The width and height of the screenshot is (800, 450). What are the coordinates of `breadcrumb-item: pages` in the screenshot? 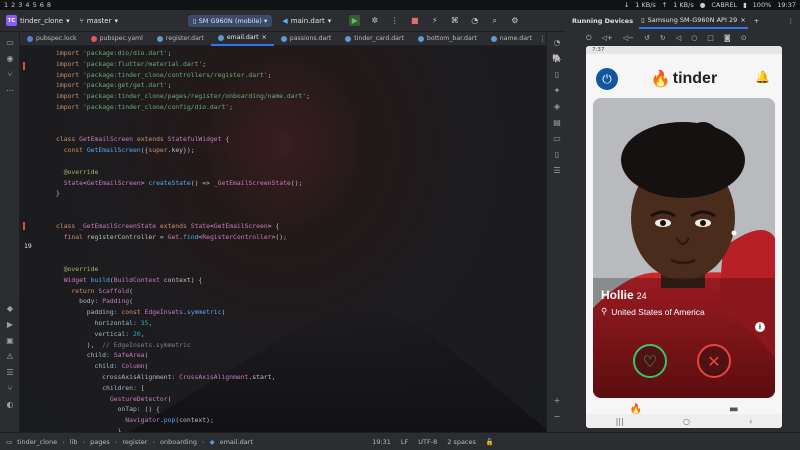 It's located at (100, 442).